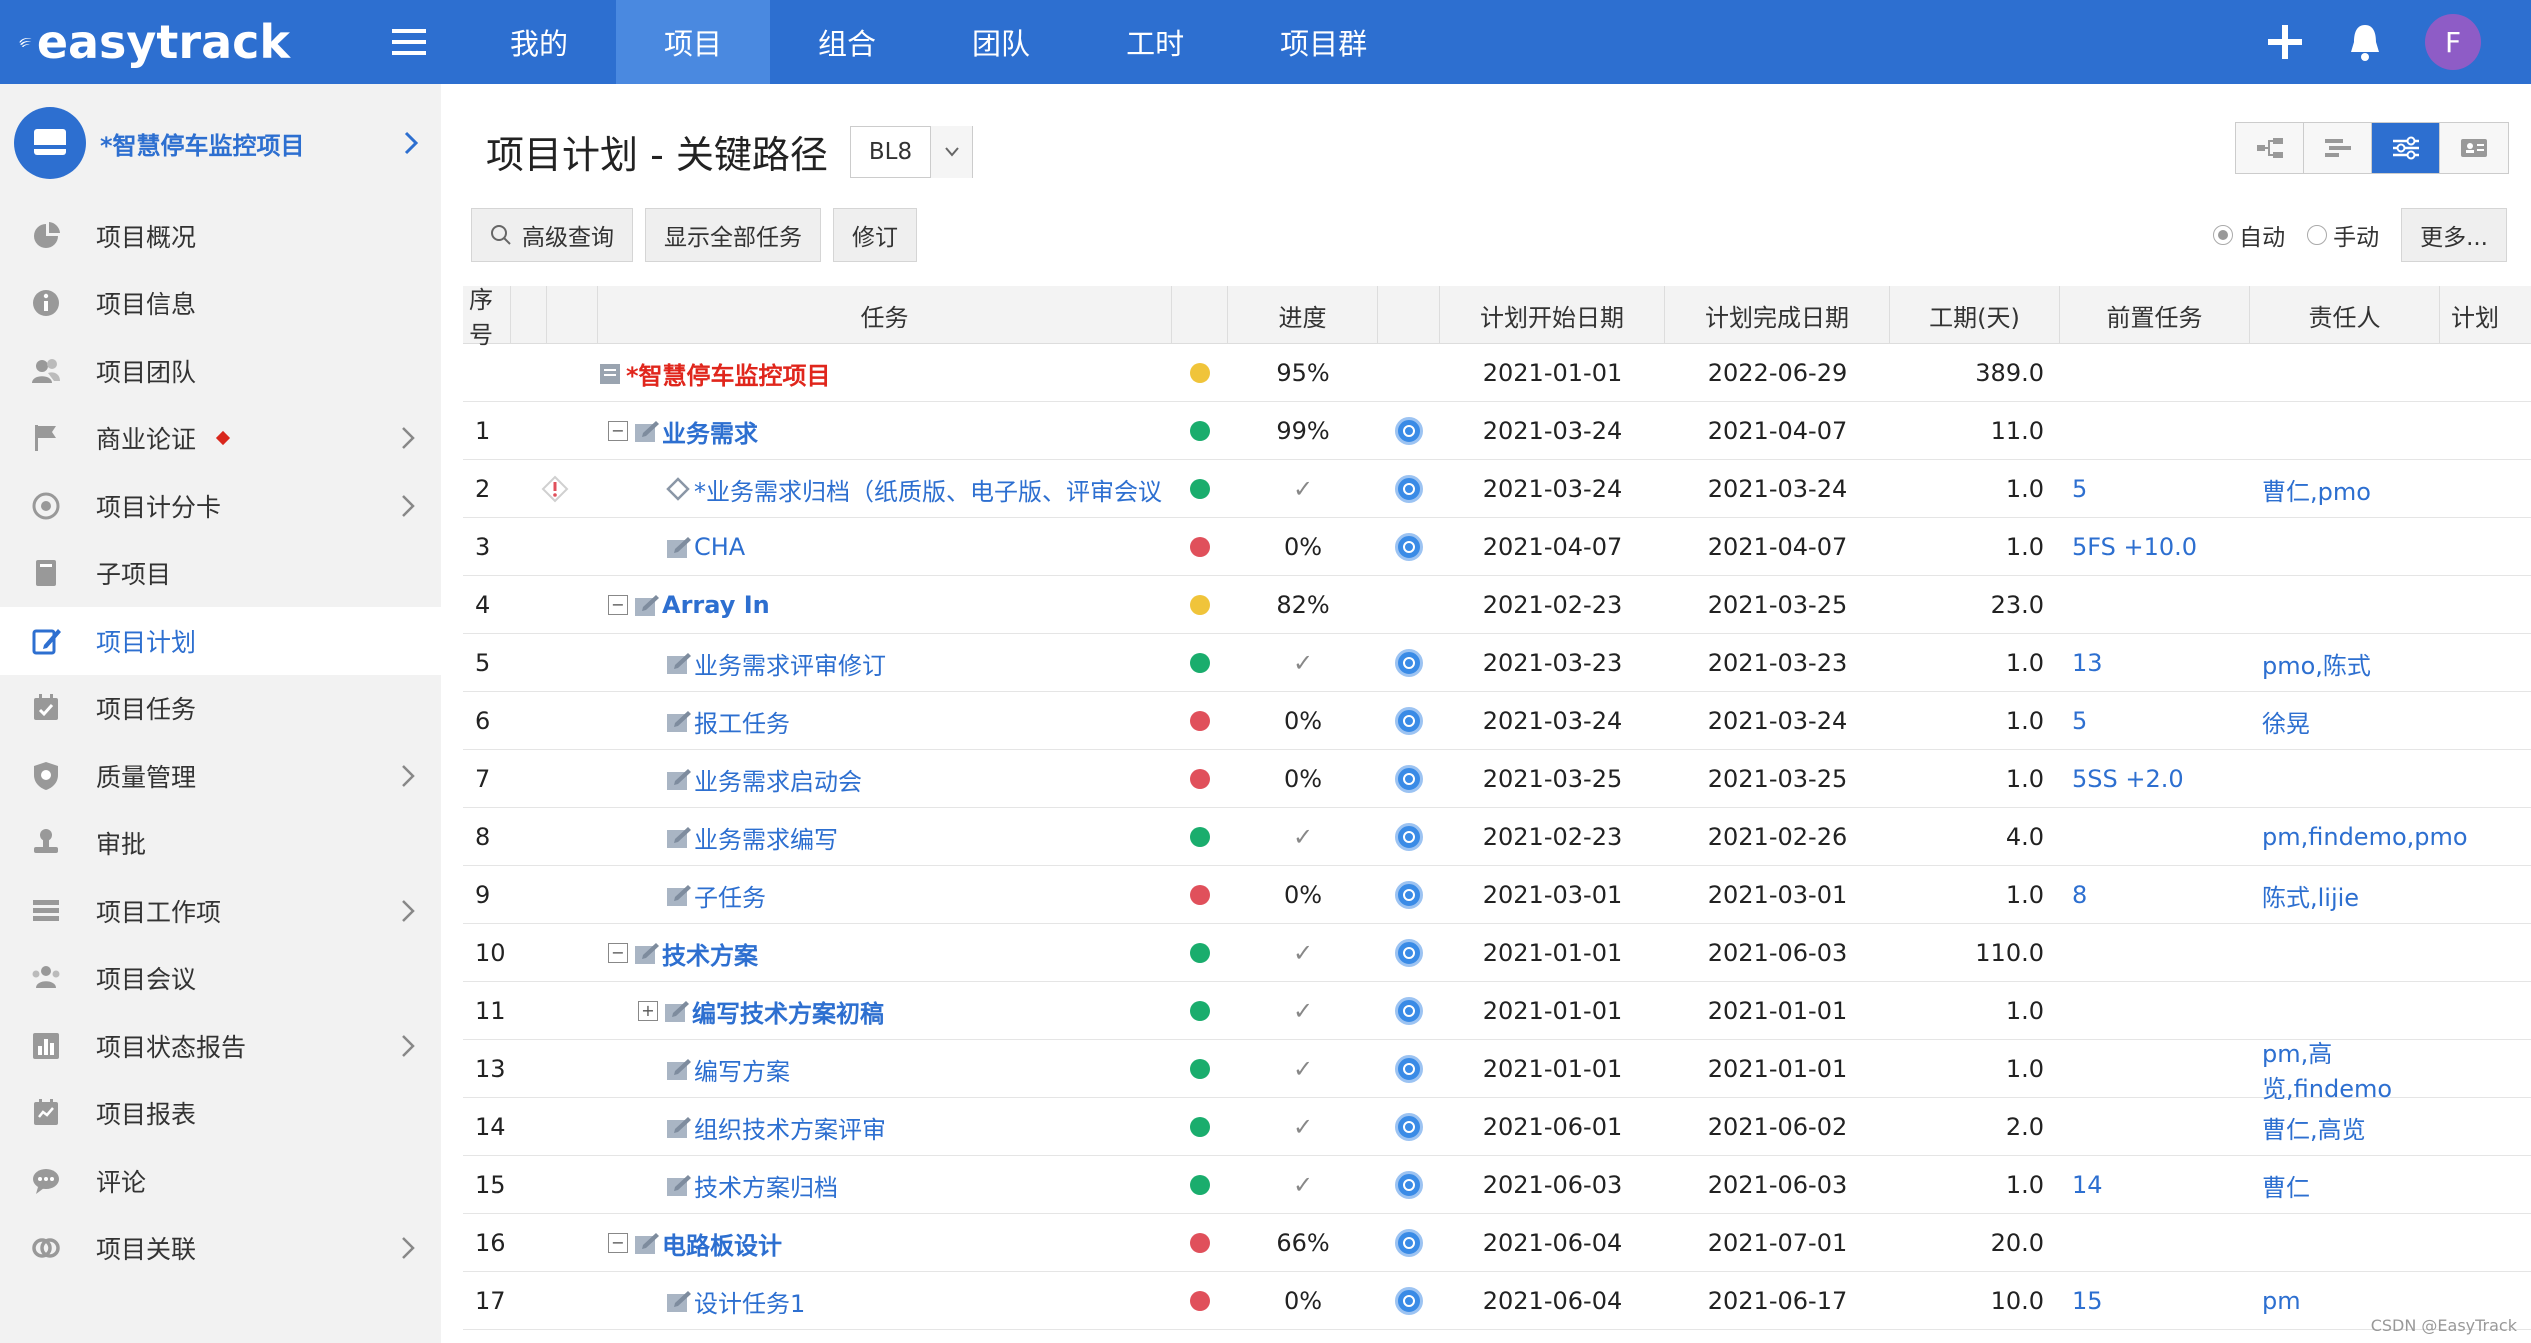  I want to click on task-name: Array In, so click(716, 605).